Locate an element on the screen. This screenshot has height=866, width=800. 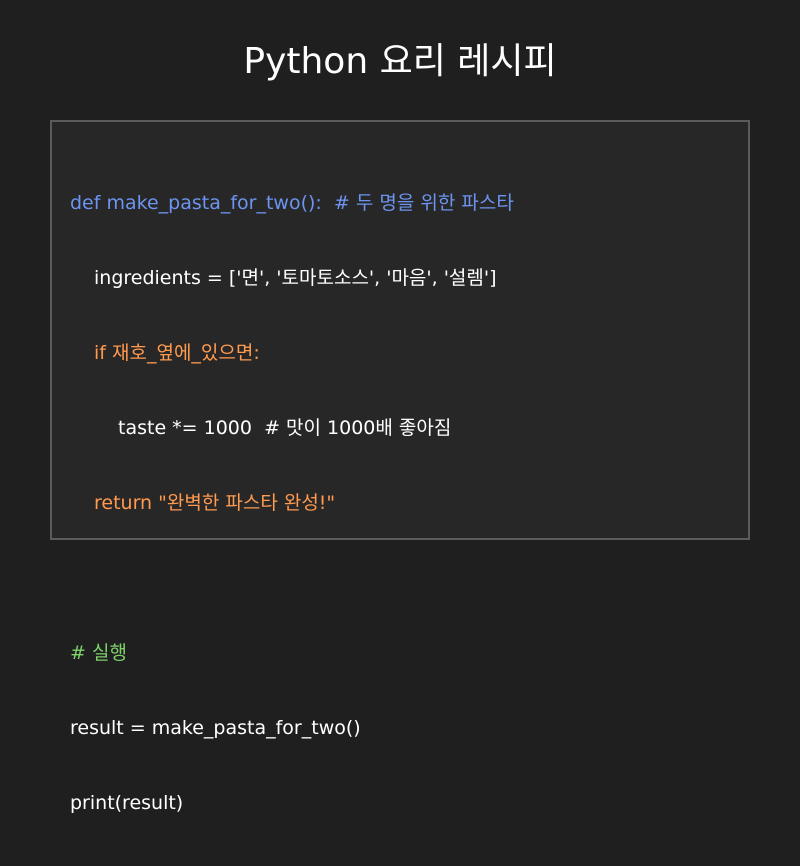
slide-title: Python 요리 레시피 is located at coordinates (400, 61).